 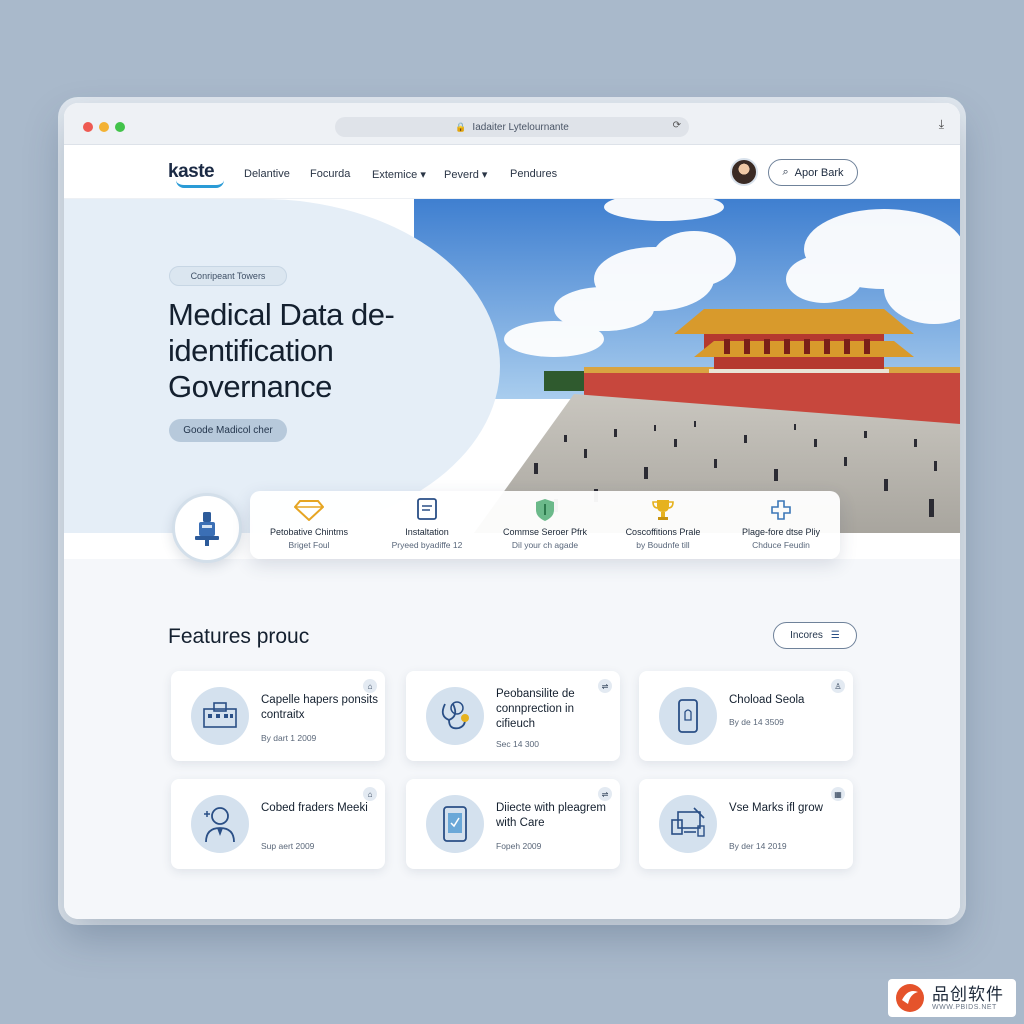 I want to click on url-text: Iadaiter Lytelournante, so click(x=520, y=127).